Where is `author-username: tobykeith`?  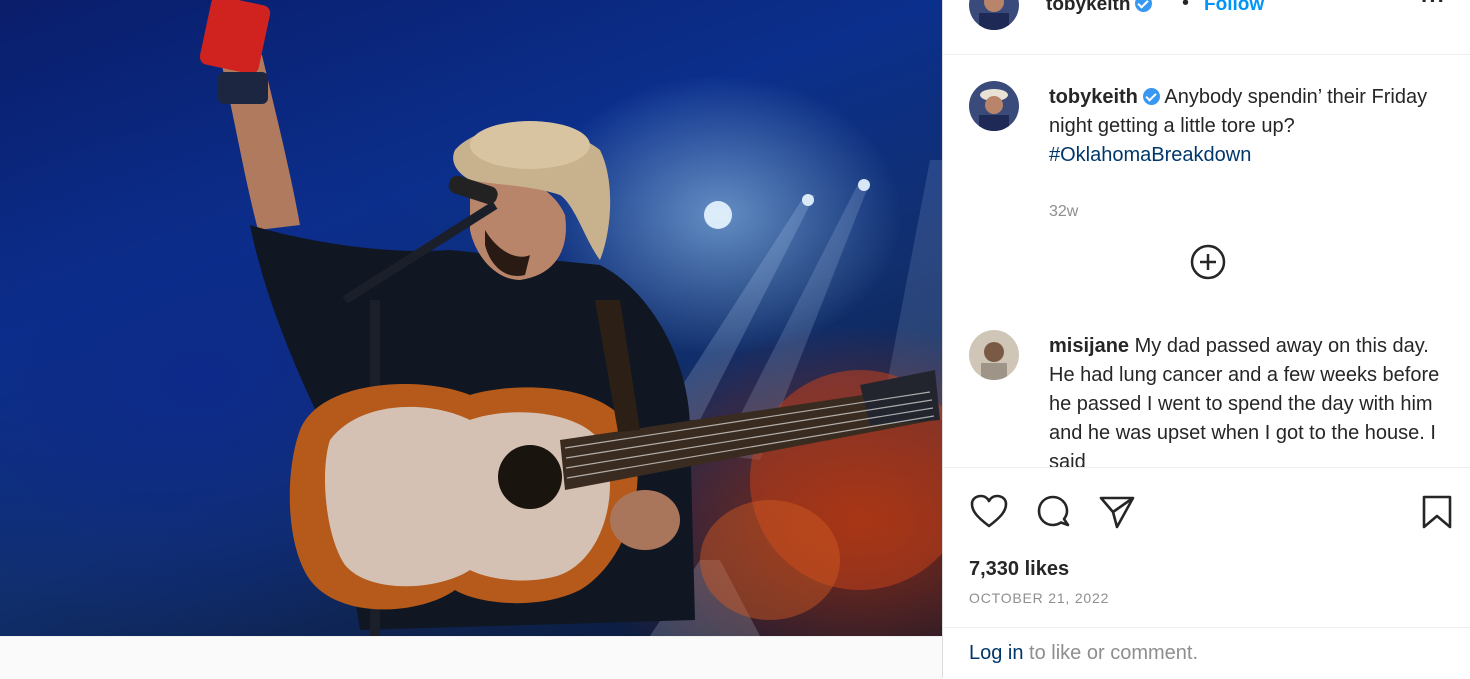 author-username: tobykeith is located at coordinates (1099, 8).